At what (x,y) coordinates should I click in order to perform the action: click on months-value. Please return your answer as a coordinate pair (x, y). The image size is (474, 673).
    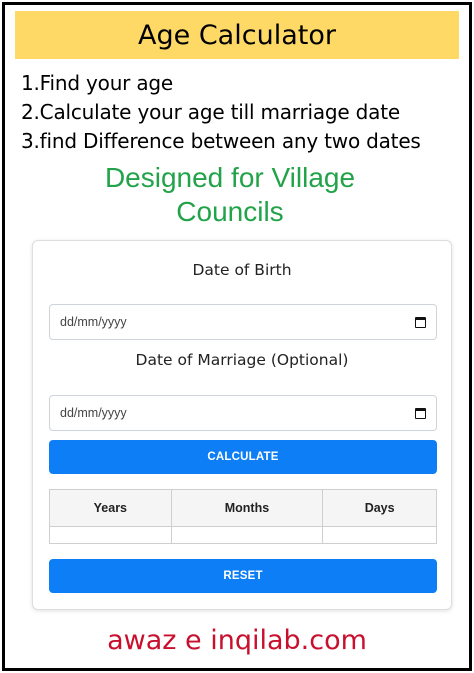
    Looking at the image, I should click on (247, 535).